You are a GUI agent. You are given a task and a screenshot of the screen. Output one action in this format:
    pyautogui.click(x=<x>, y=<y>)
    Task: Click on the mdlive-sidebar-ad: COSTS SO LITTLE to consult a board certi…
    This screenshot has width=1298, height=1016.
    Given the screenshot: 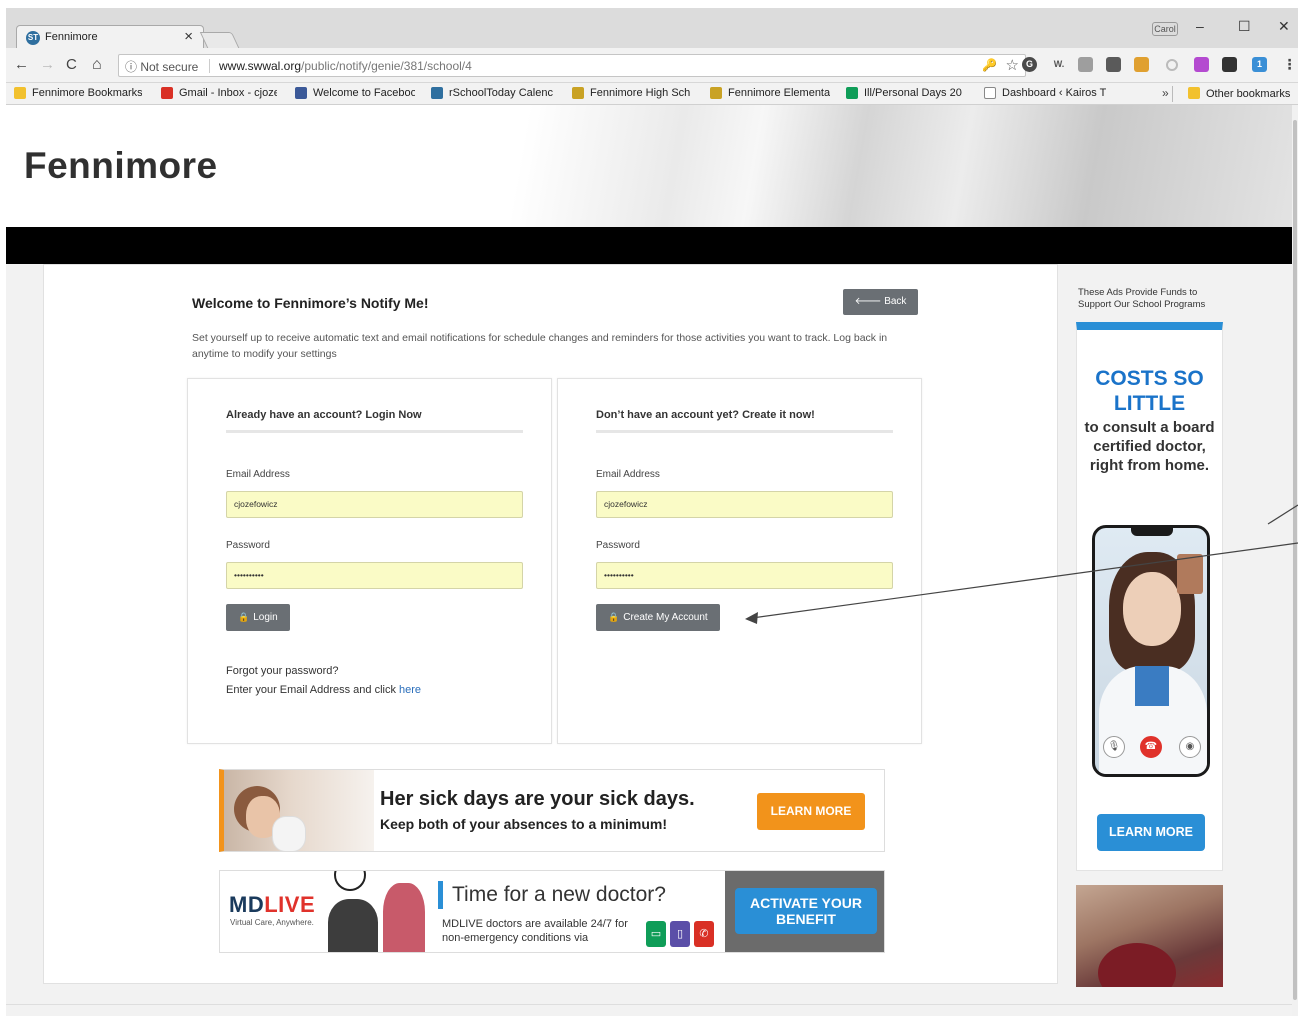 What is the action you would take?
    pyautogui.click(x=1149, y=596)
    